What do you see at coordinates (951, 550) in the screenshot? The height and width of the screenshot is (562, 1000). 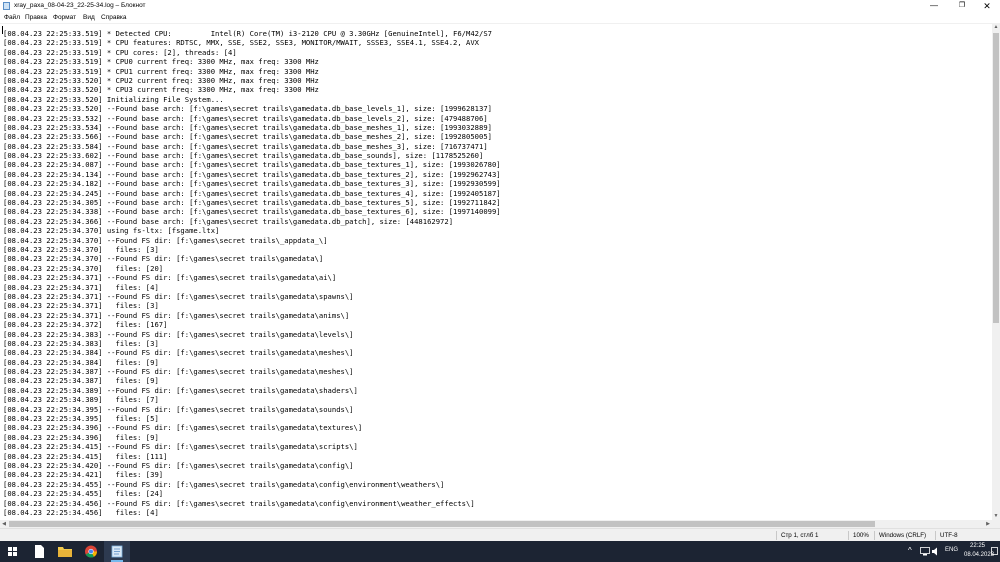 I see `language-indicator: ENG` at bounding box center [951, 550].